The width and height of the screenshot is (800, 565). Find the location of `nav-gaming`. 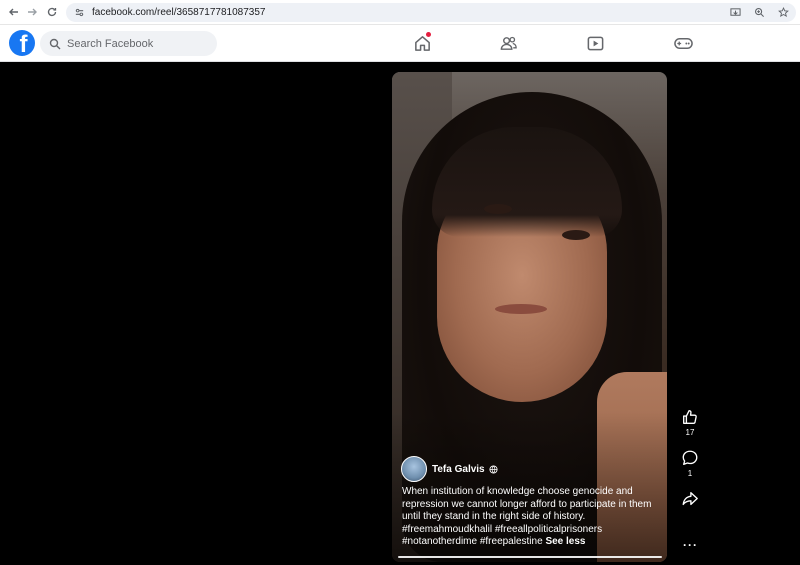

nav-gaming is located at coordinates (683, 43).